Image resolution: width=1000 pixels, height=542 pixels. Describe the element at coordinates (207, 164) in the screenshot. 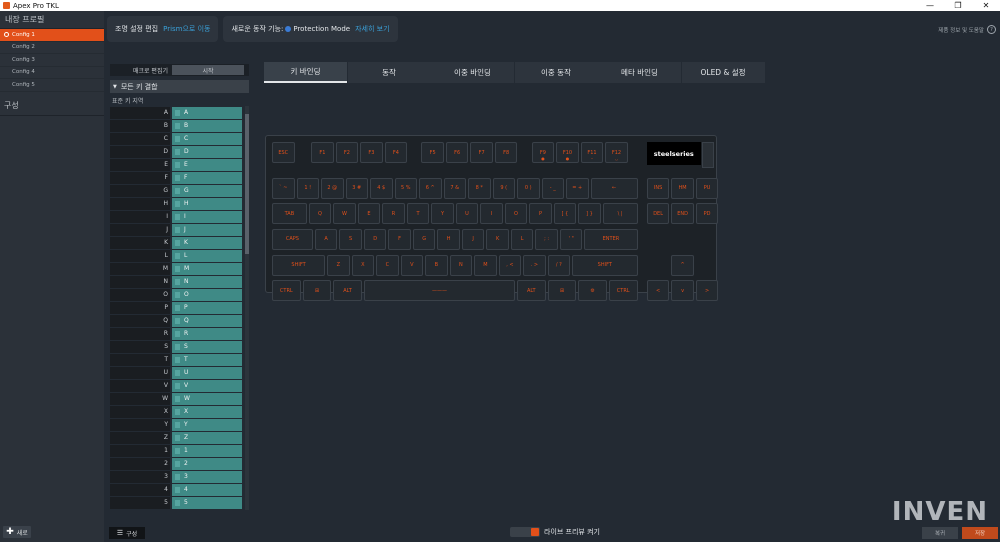

I see `key-binding: E` at that location.